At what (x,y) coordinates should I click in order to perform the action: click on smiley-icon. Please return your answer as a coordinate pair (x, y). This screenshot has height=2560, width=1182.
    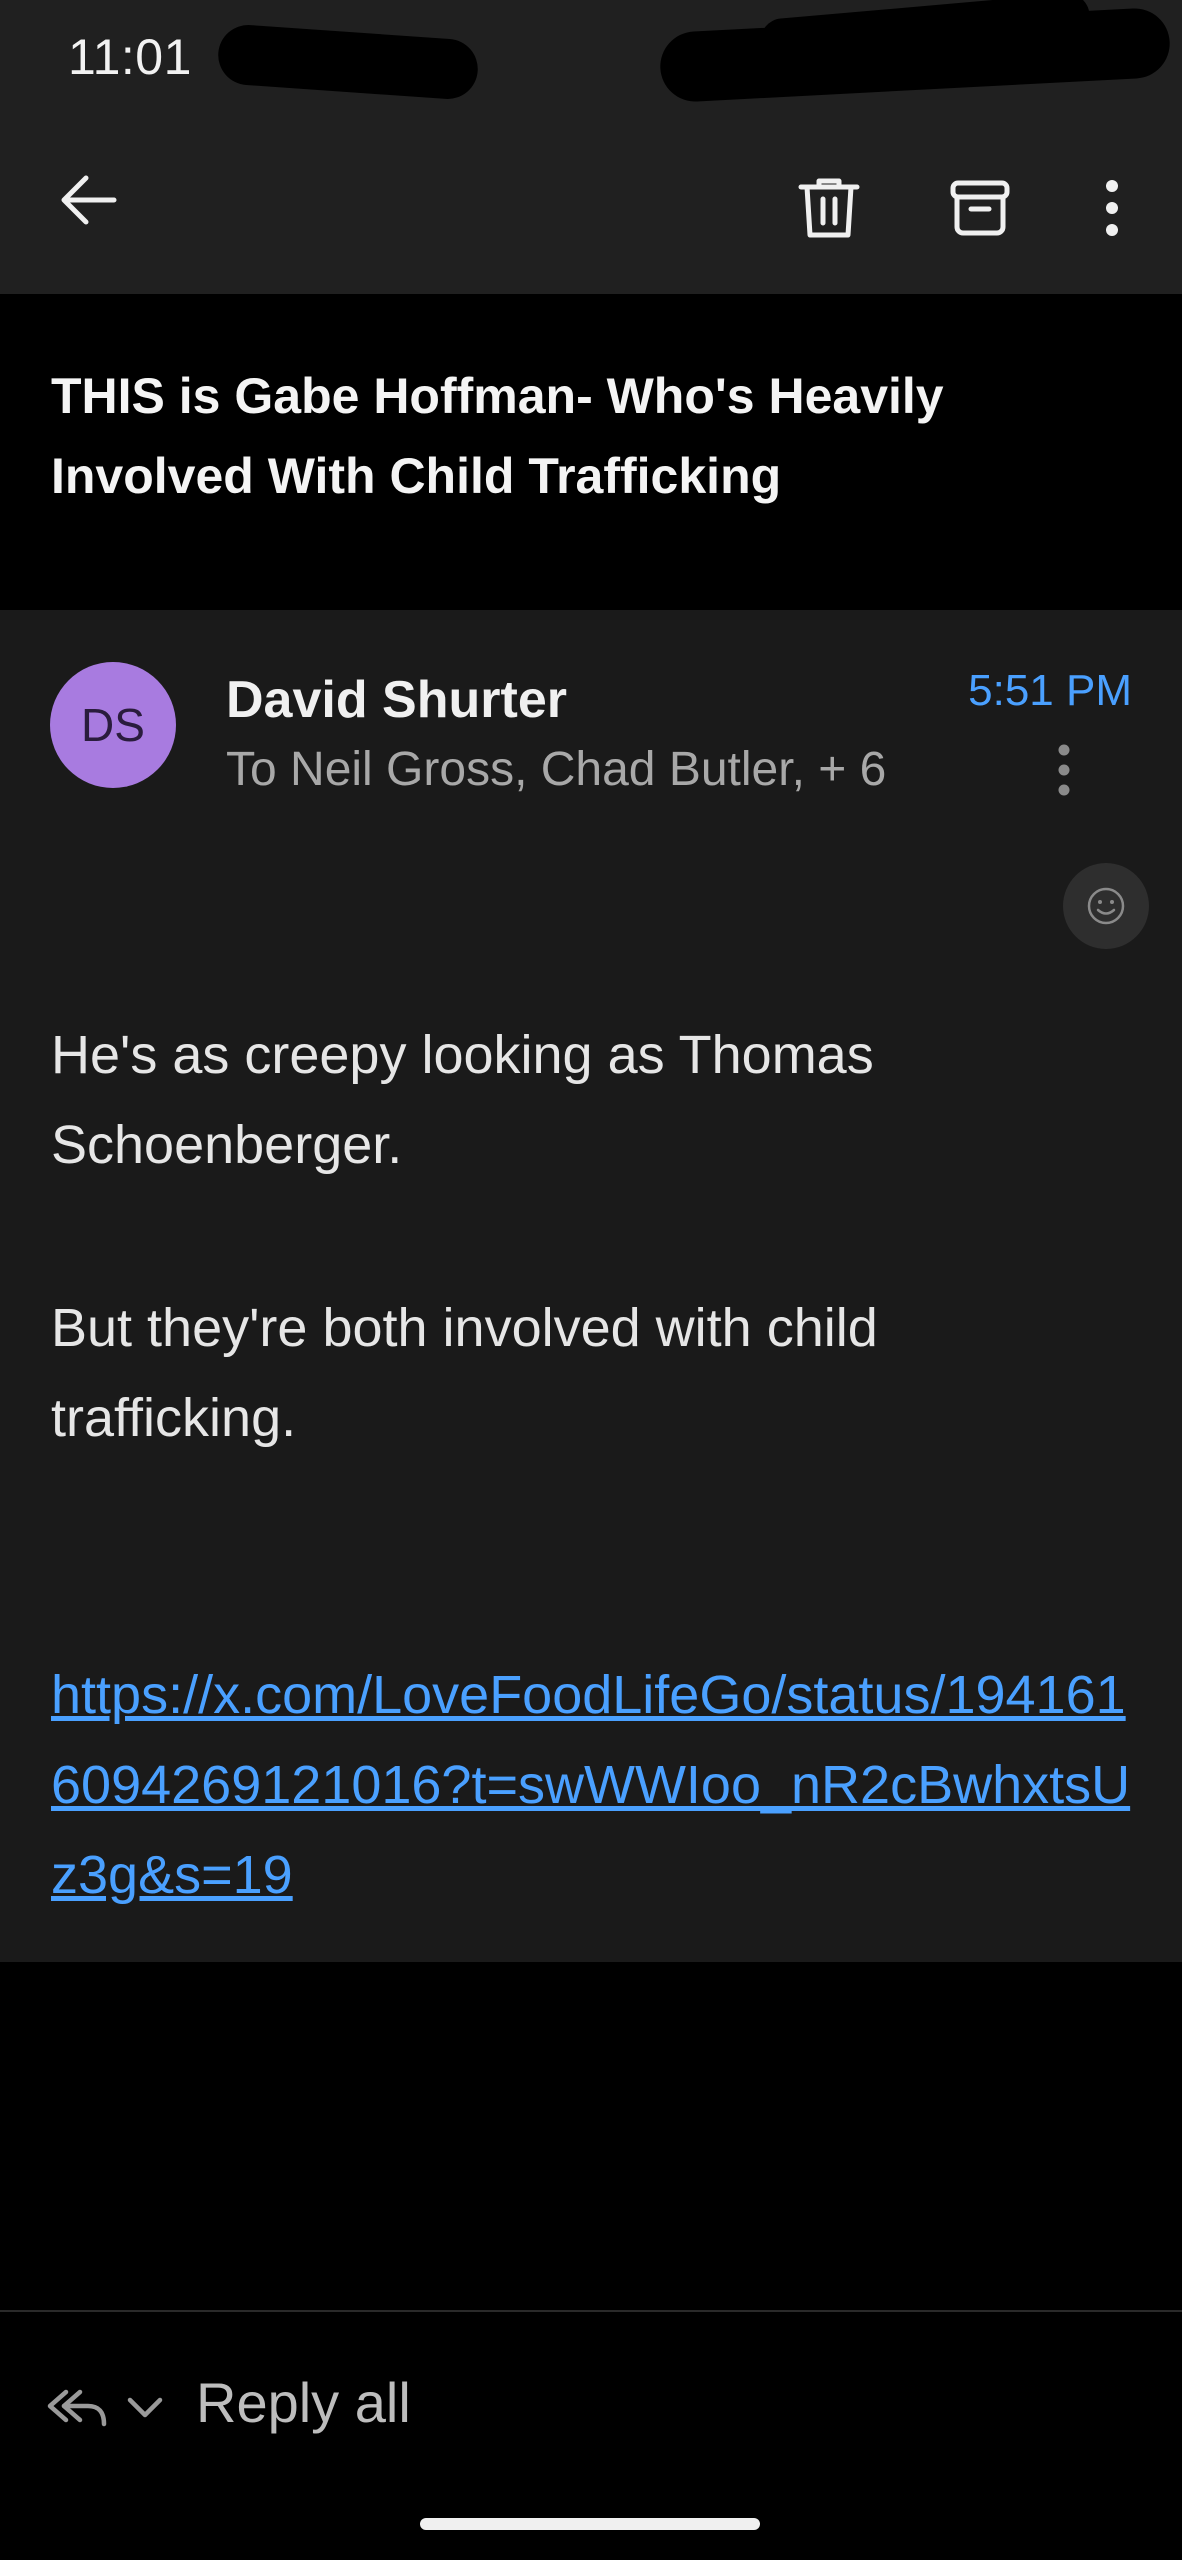
    Looking at the image, I should click on (1106, 906).